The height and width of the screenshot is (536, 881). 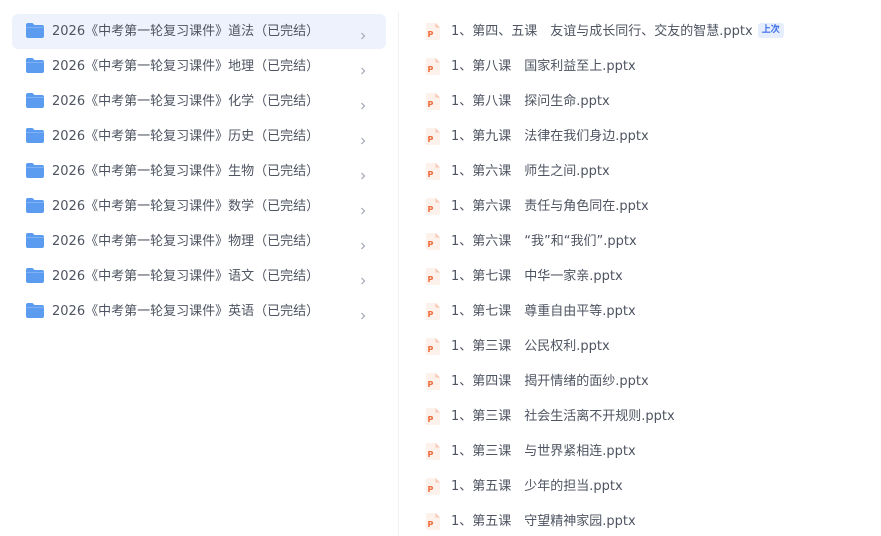 What do you see at coordinates (640, 451) in the screenshot?
I see `file-item: P 1、第三课 与世界紧相连.pptx` at bounding box center [640, 451].